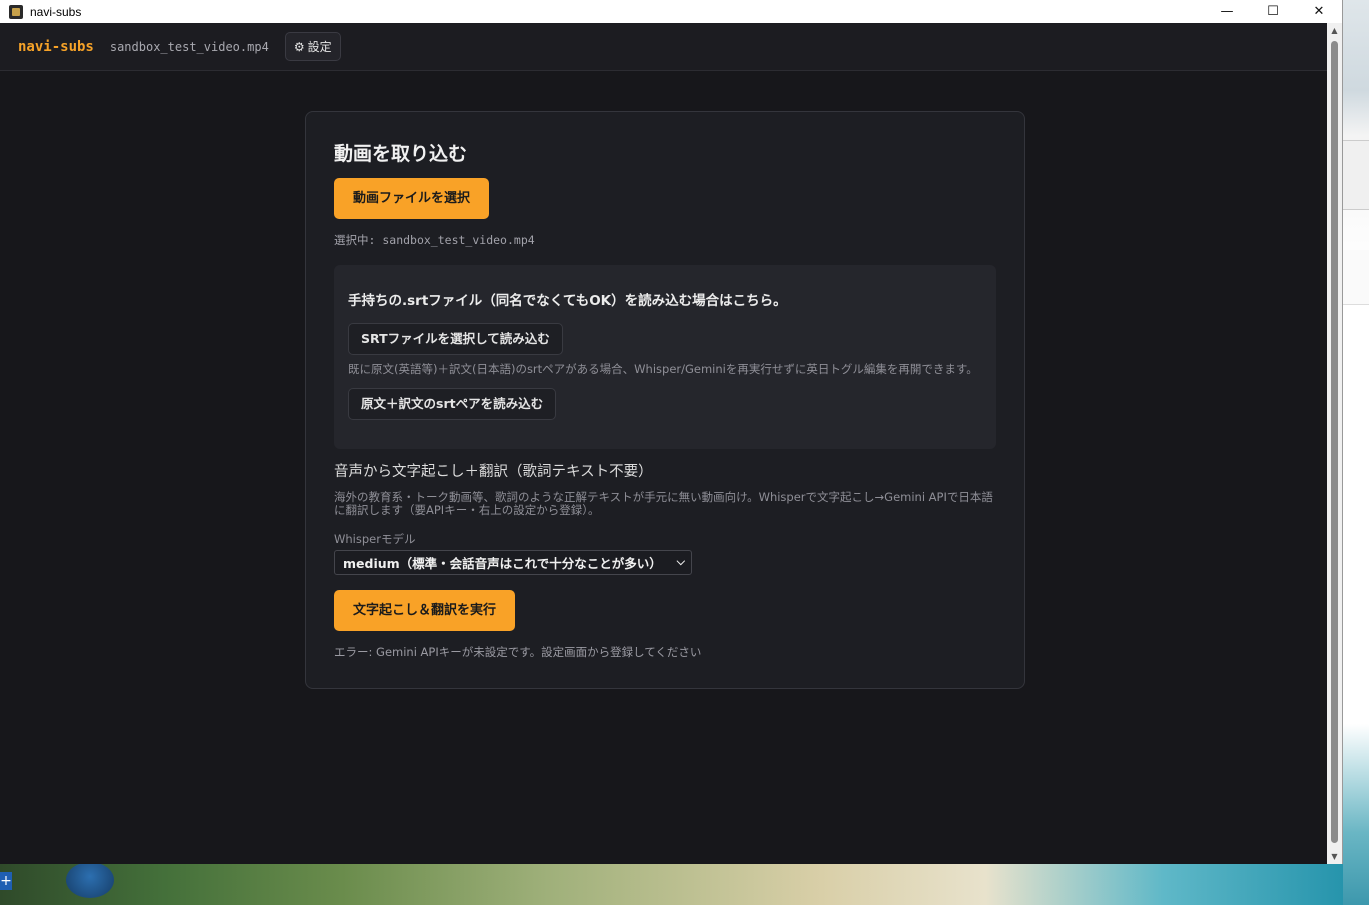  I want to click on transcribe-heading: 音声から文字起こし＋翻訳（歌詞テキスト不要）, so click(493, 472).